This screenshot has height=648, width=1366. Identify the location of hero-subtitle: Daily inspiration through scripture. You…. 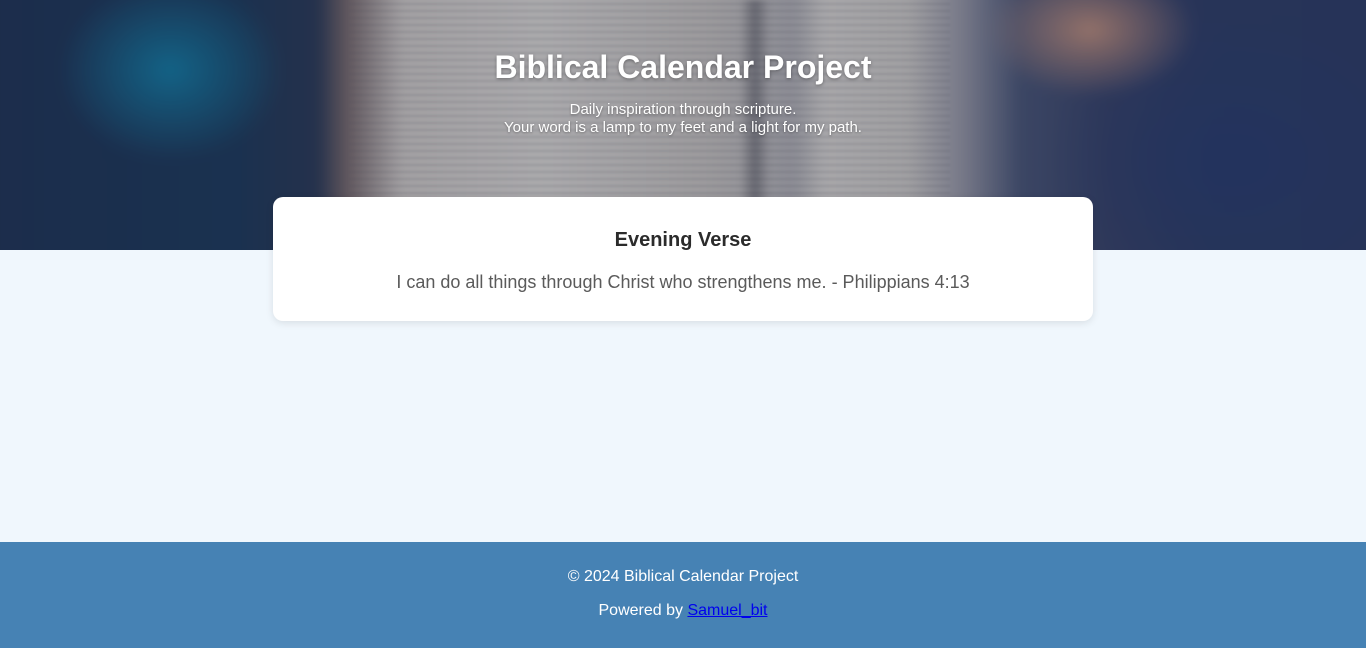
(683, 119).